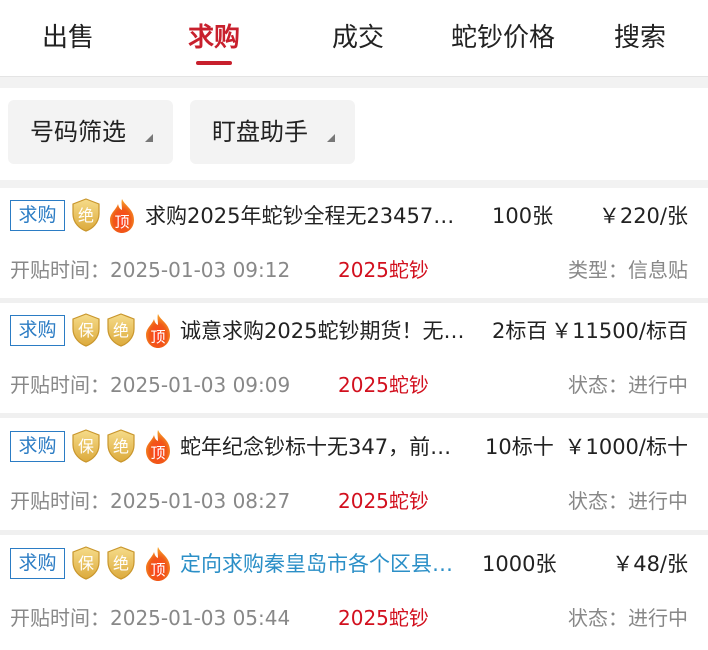  I want to click on listing-status: 类型：信息贴, so click(628, 270).